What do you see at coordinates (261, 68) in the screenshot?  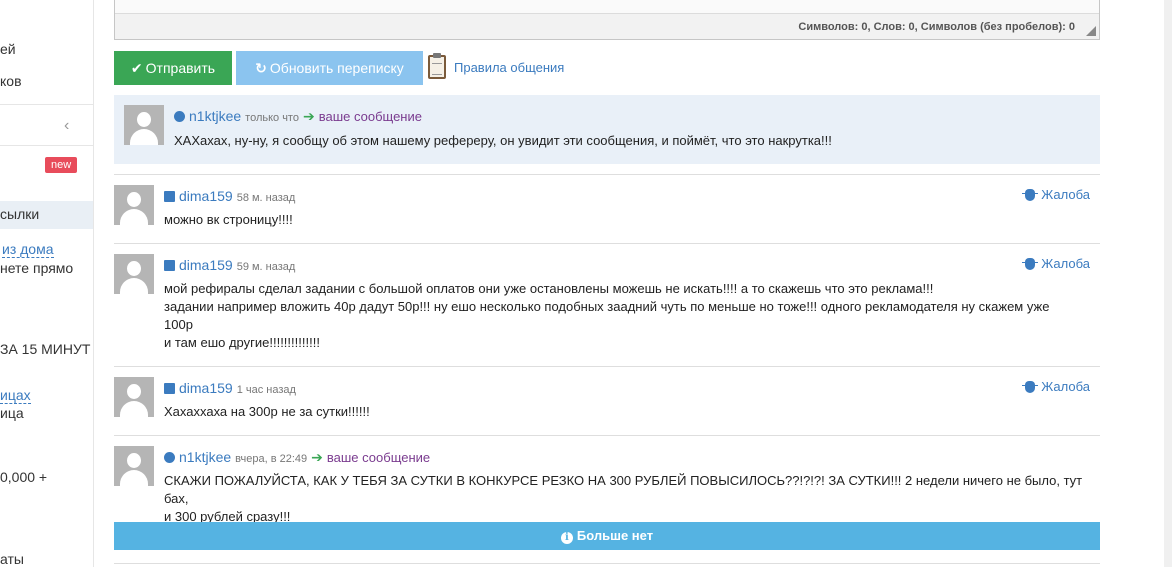 I see `refresh-icon: ↻` at bounding box center [261, 68].